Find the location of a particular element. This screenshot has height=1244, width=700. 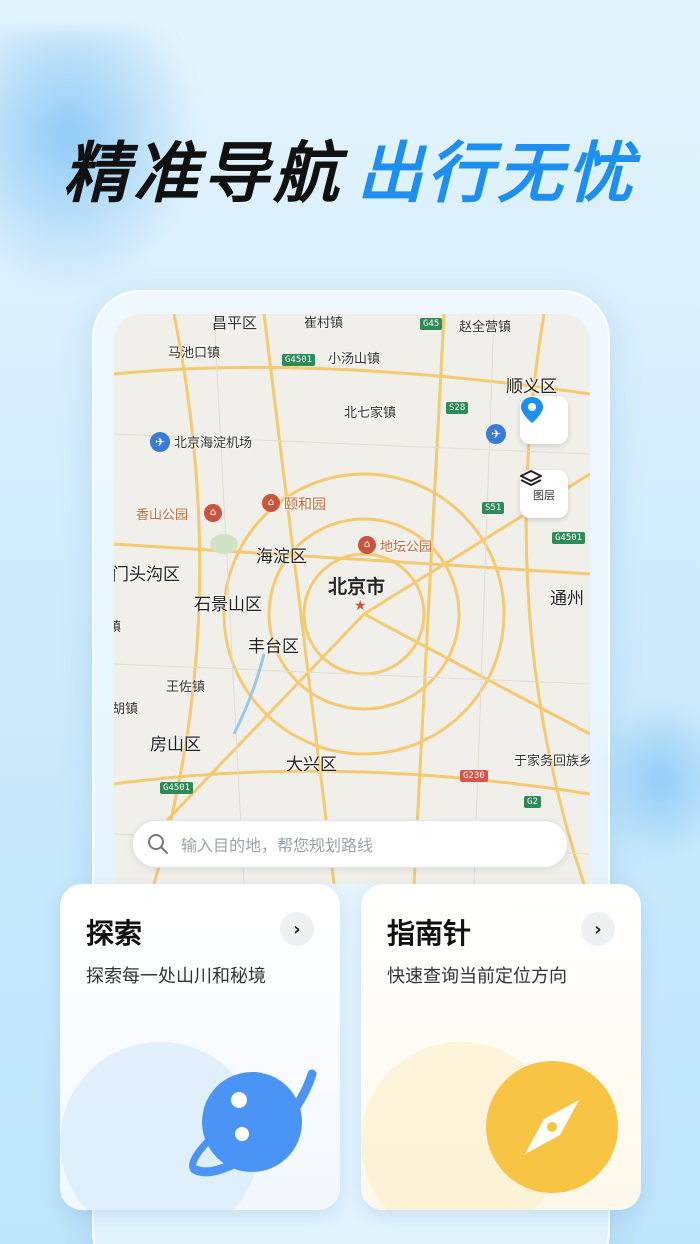

map-label-shunyi: 顺义区 is located at coordinates (531, 387).